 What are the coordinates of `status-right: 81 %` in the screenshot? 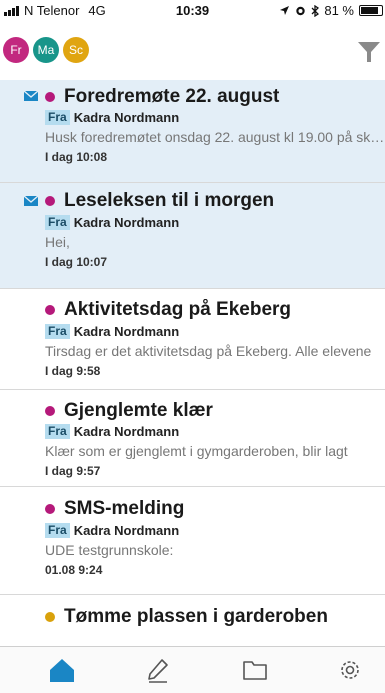 It's located at (331, 10).